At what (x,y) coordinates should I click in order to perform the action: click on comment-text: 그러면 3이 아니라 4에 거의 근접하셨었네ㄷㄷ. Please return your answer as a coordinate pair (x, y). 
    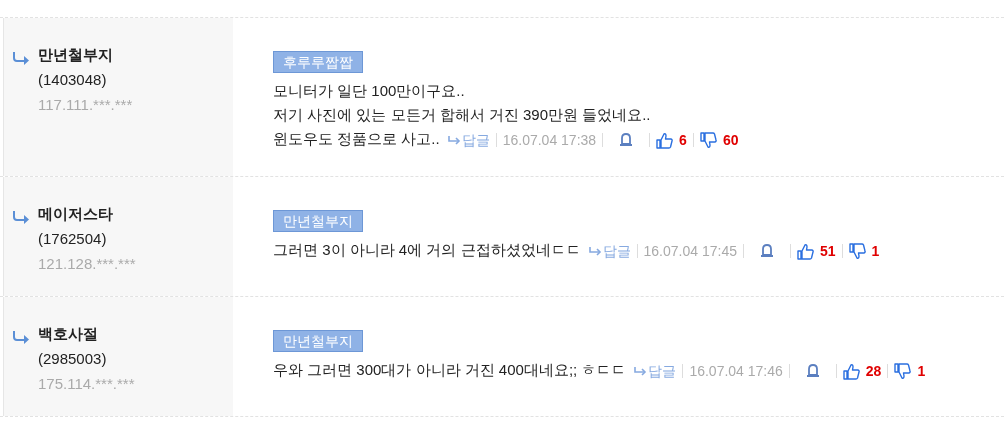
    Looking at the image, I should click on (427, 250).